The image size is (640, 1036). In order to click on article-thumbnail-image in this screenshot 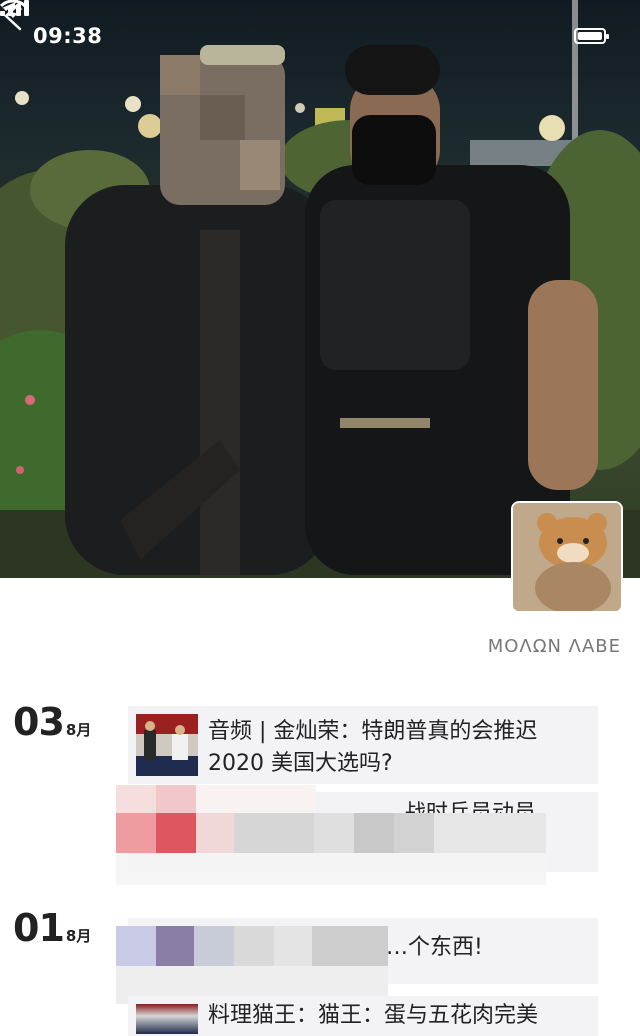, I will do `click(167, 745)`.